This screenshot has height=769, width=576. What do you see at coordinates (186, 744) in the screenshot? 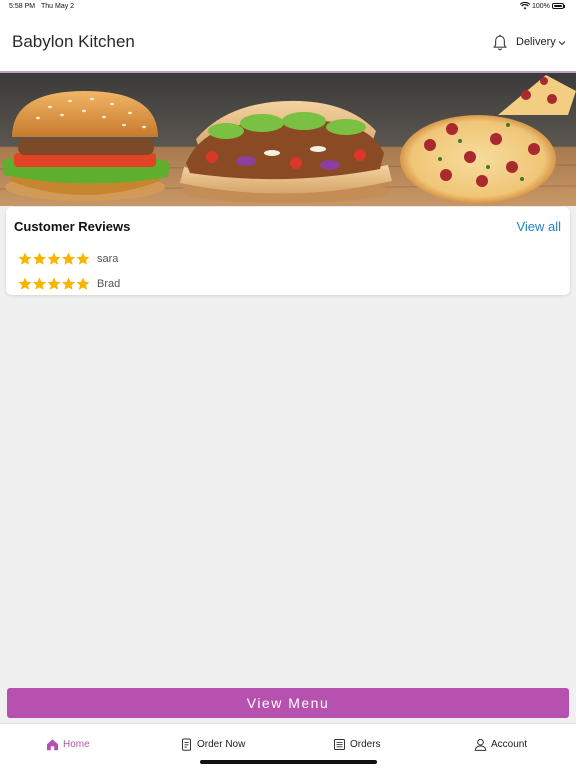
I see `order-icon` at bounding box center [186, 744].